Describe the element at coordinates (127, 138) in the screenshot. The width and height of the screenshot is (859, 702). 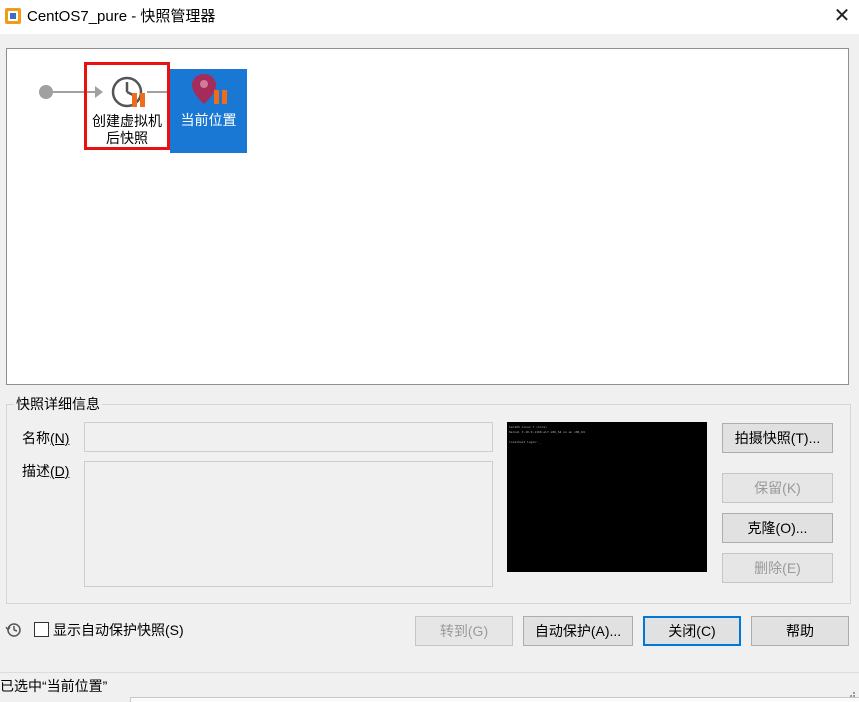
I see `snapshot-label-line2: 后快照` at that location.